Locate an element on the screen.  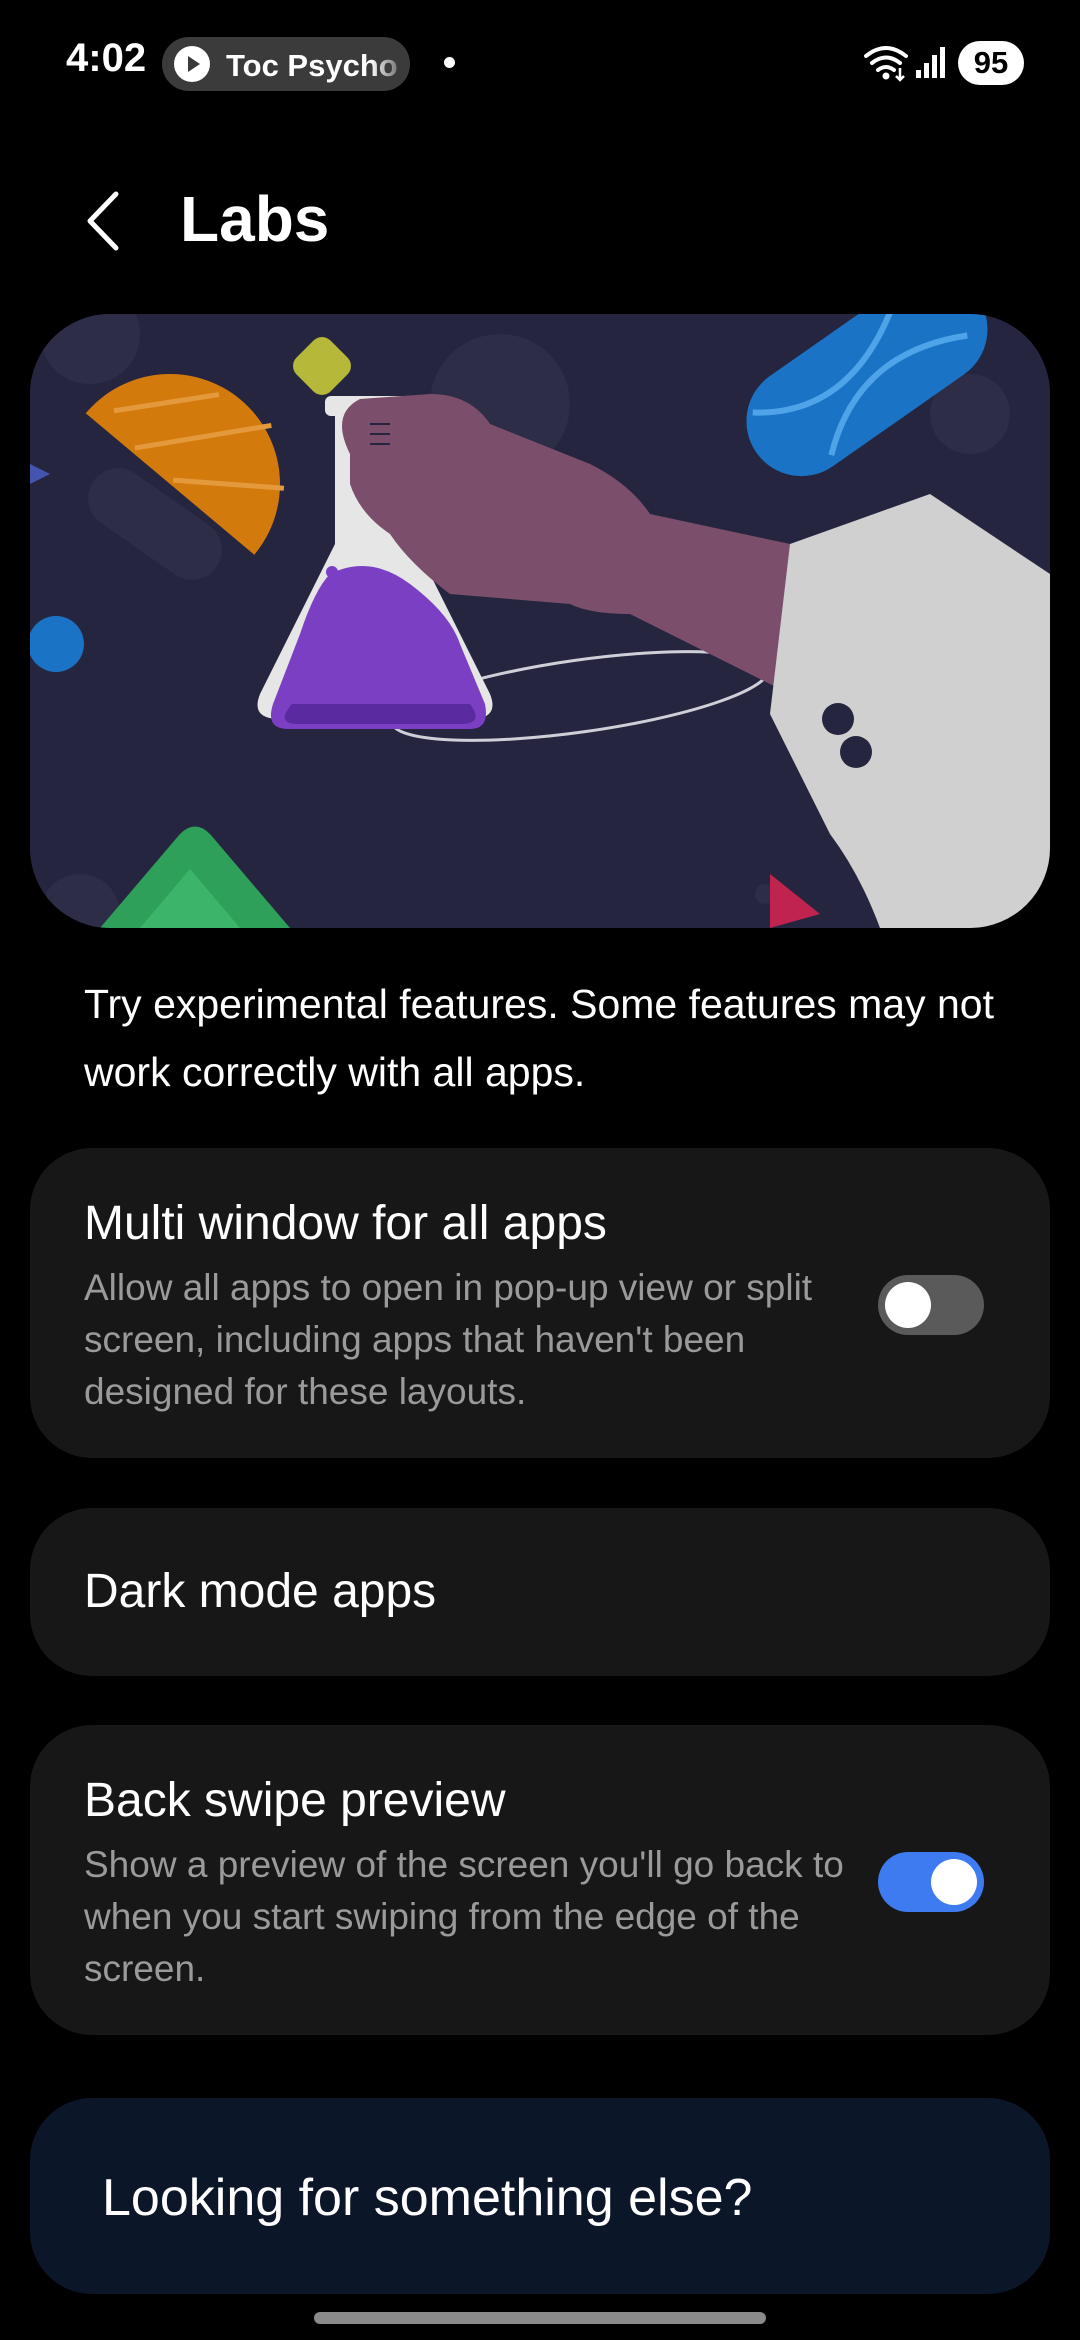
dark-mode-apps-setting: Dark mode apps is located at coordinates (540, 1592).